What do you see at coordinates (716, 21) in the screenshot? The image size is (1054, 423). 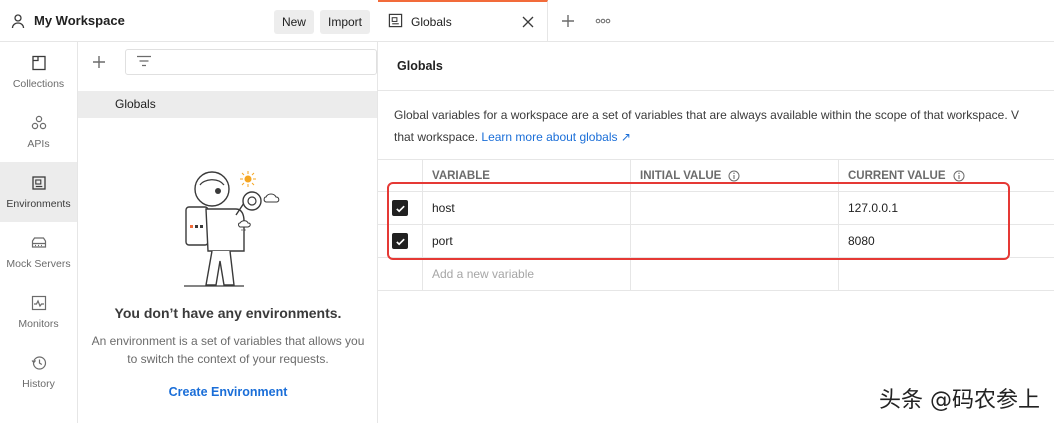 I see `tab-bar: Globals` at bounding box center [716, 21].